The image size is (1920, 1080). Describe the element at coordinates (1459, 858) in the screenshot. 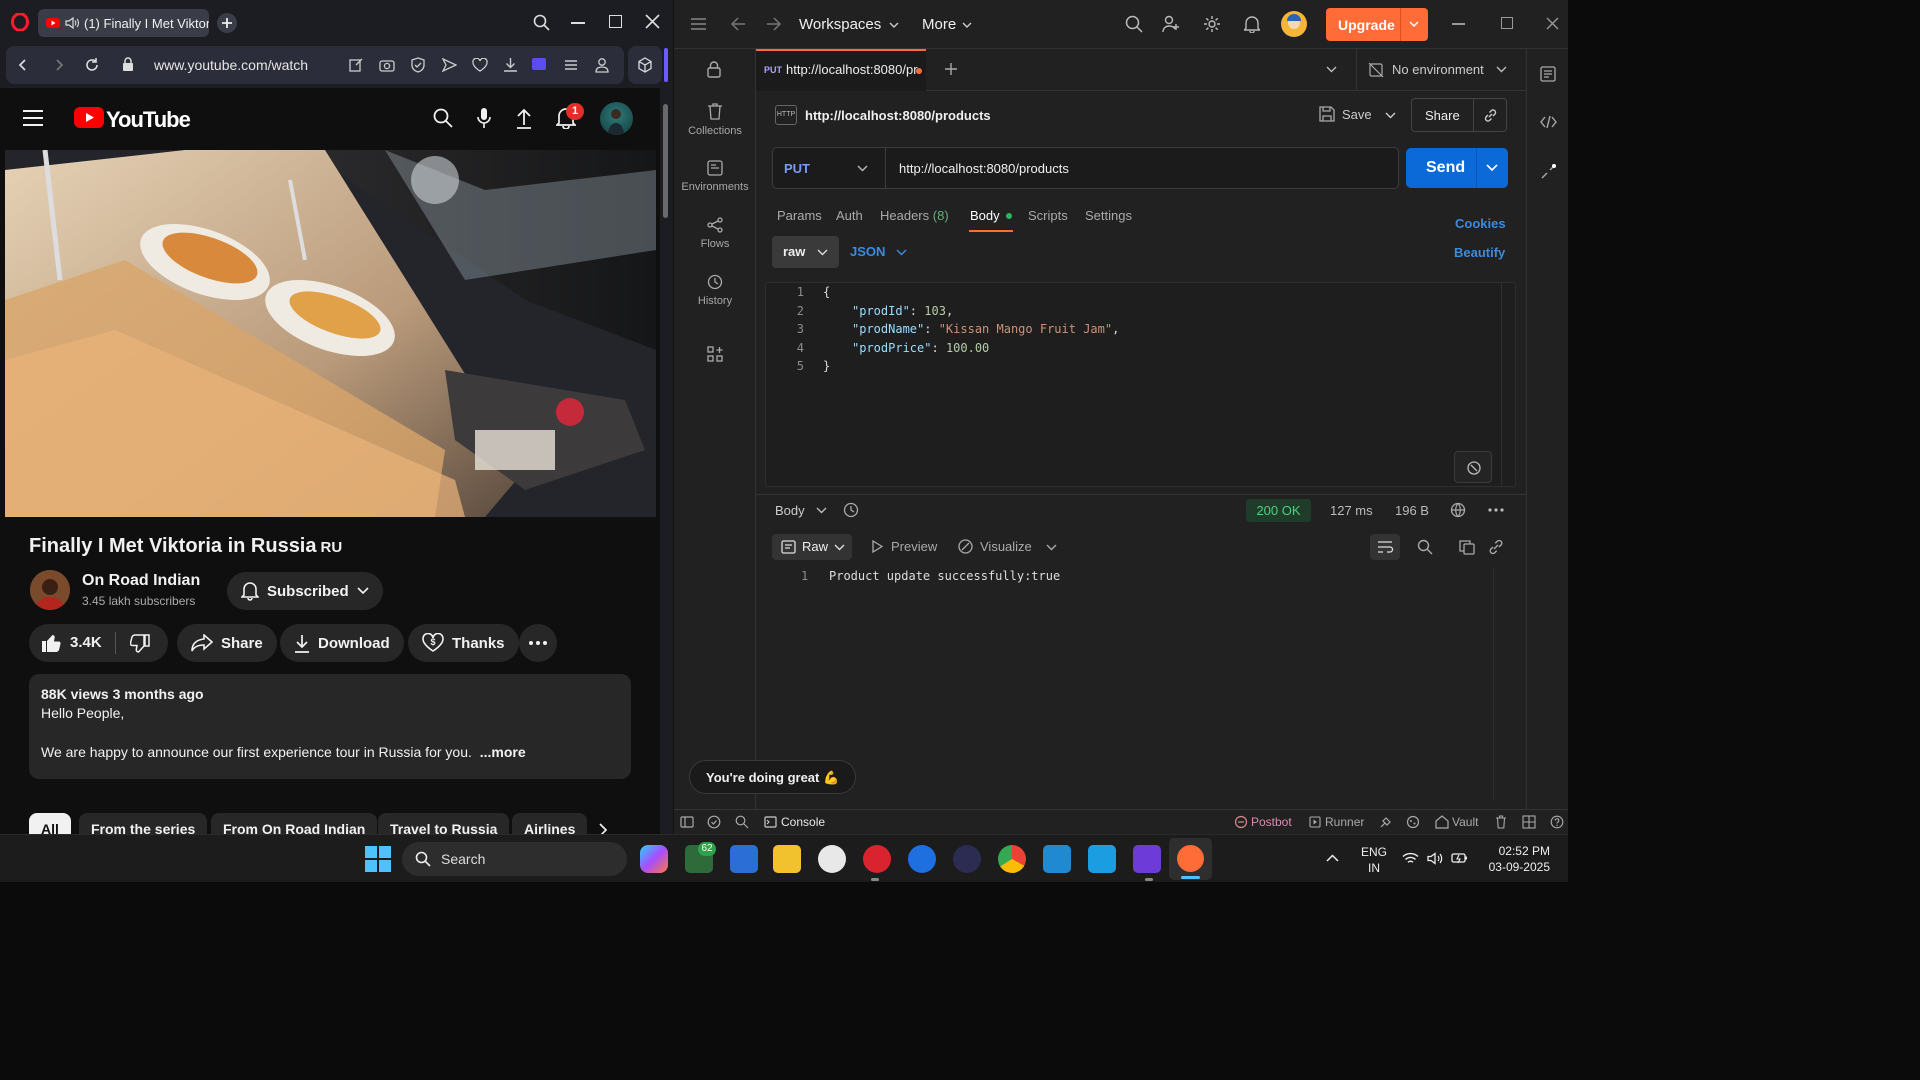

I see `battery-icon` at that location.